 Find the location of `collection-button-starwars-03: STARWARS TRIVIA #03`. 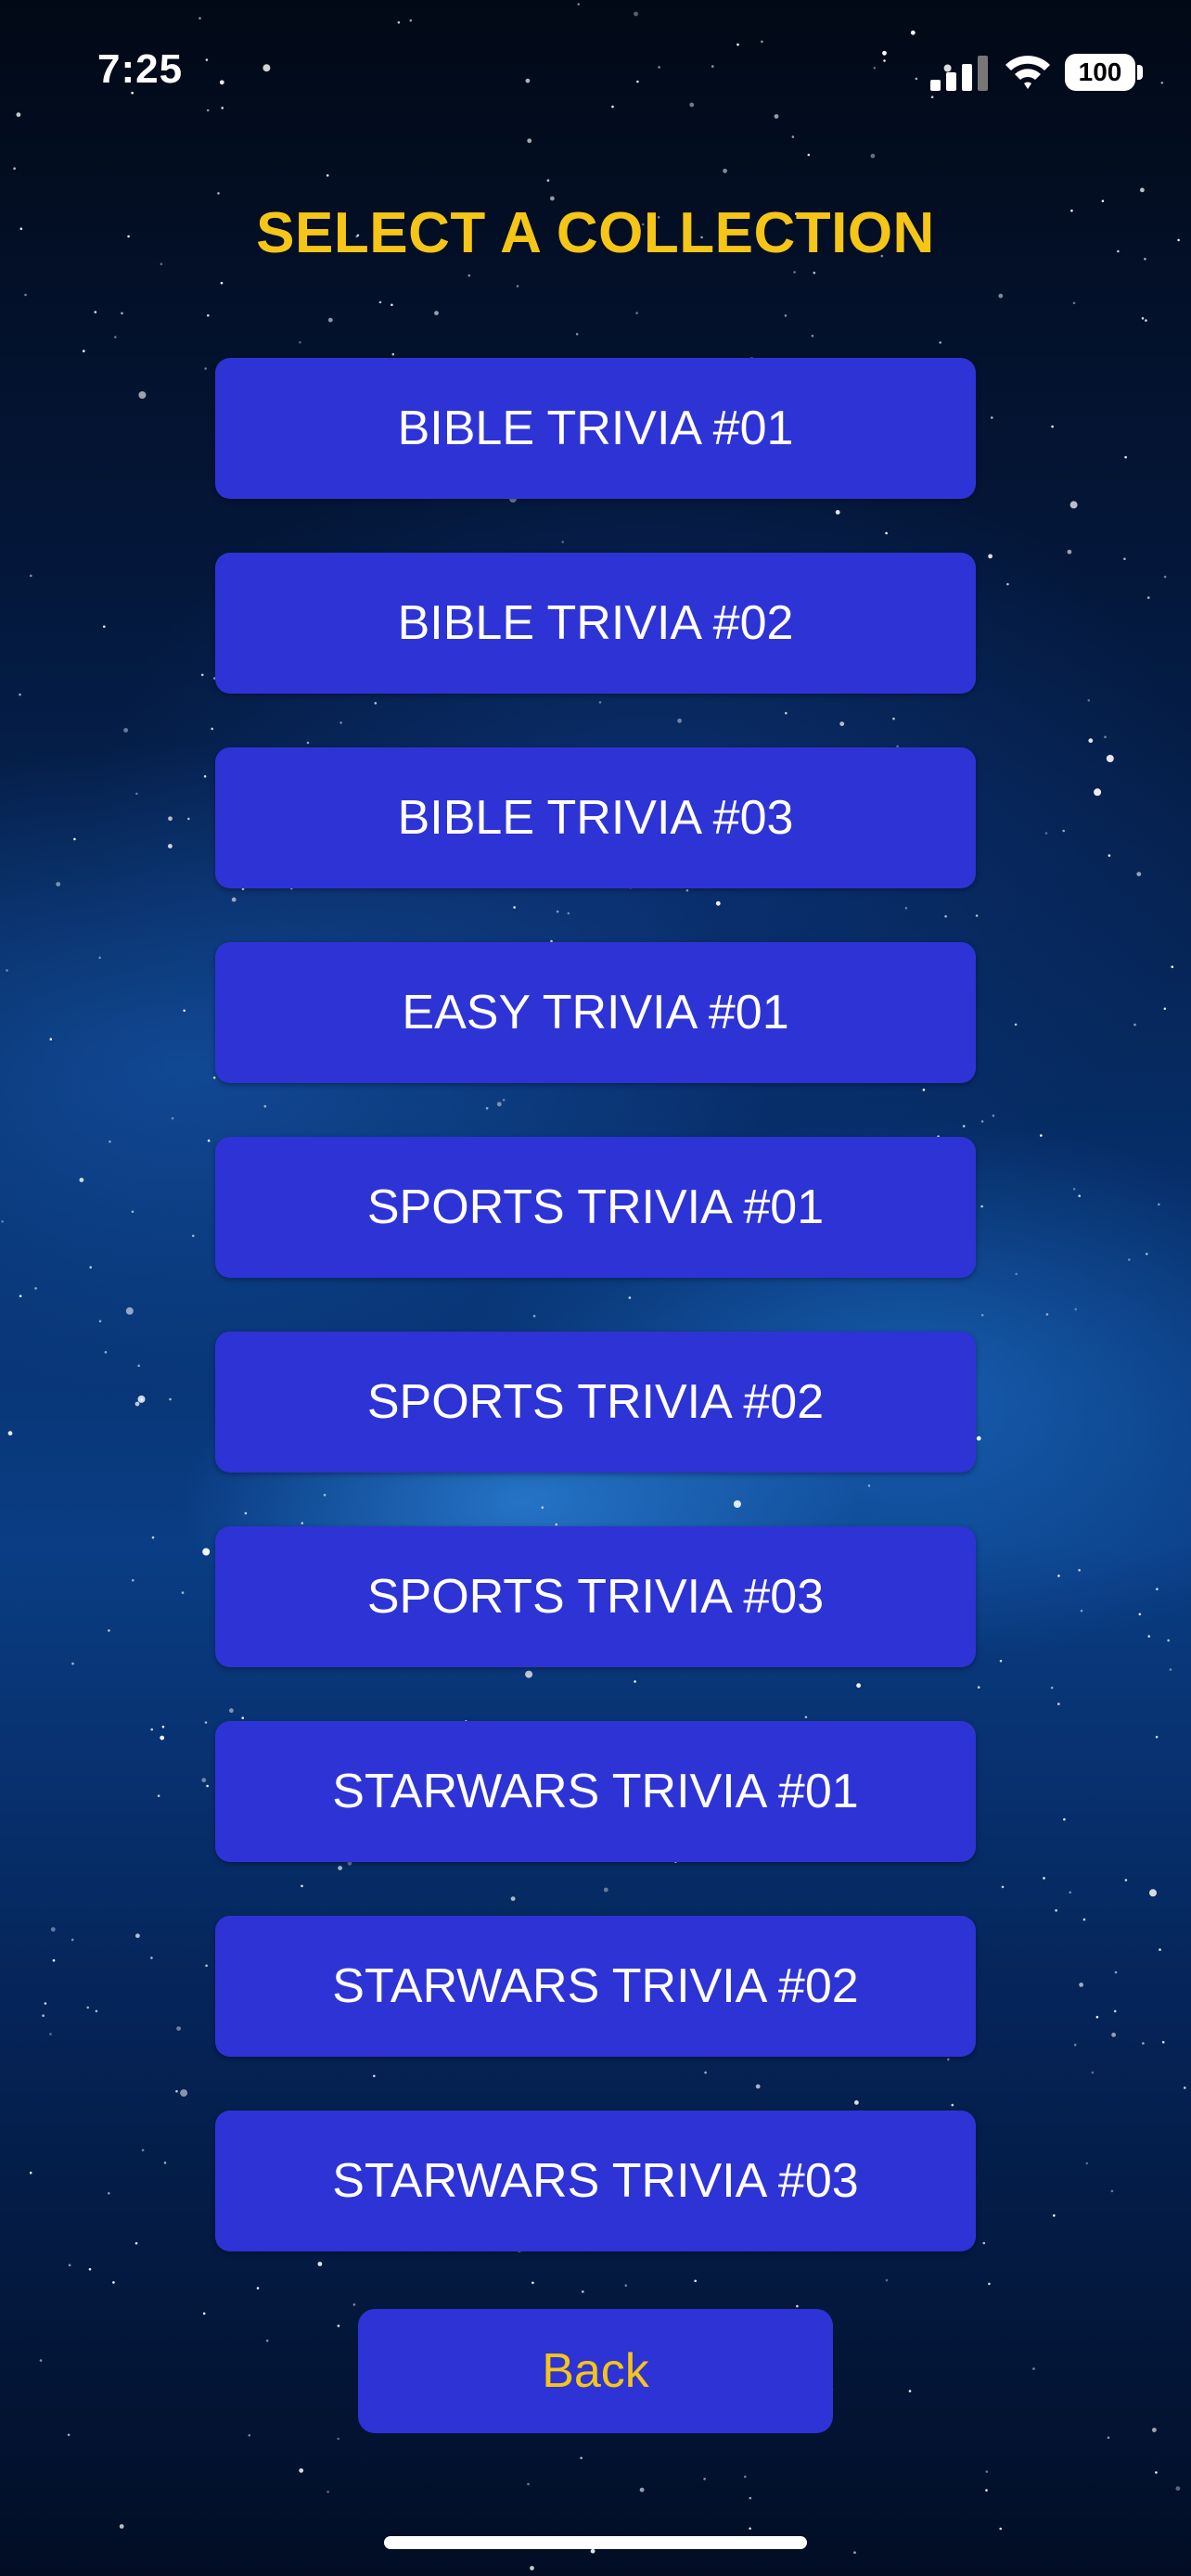

collection-button-starwars-03: STARWARS TRIVIA #03 is located at coordinates (595, 2181).